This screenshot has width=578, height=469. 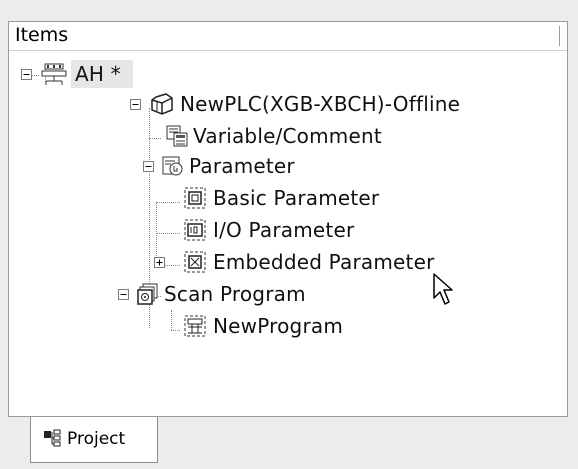 What do you see at coordinates (289, 443) in the screenshot?
I see `panel-tab-bar: Project` at bounding box center [289, 443].